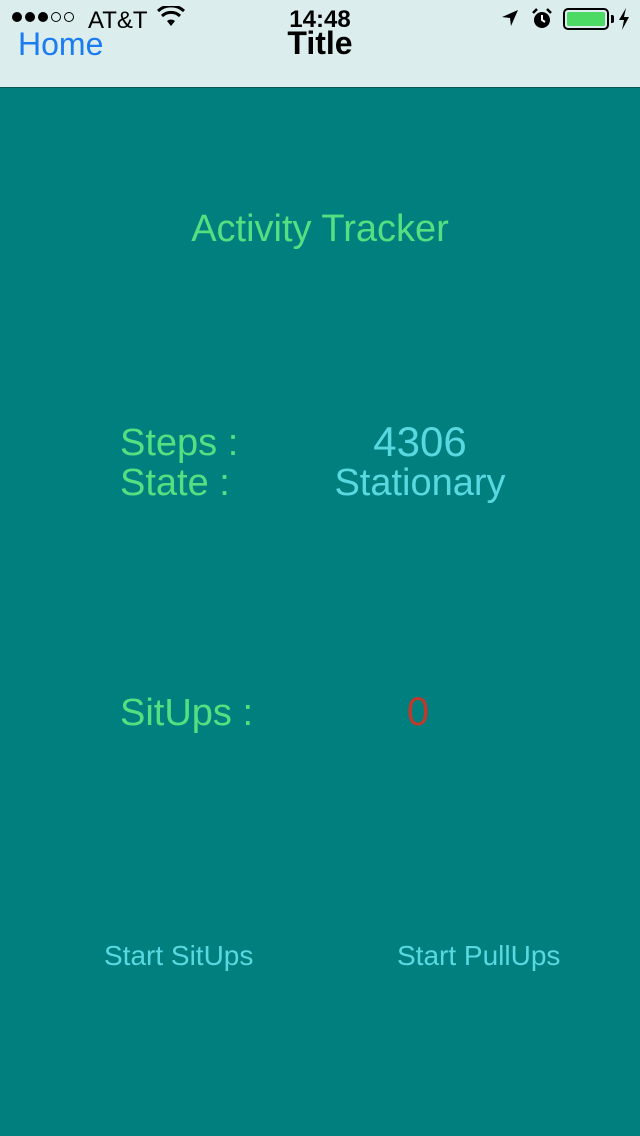 The width and height of the screenshot is (640, 1136). What do you see at coordinates (418, 712) in the screenshot?
I see `situps-count: 0` at bounding box center [418, 712].